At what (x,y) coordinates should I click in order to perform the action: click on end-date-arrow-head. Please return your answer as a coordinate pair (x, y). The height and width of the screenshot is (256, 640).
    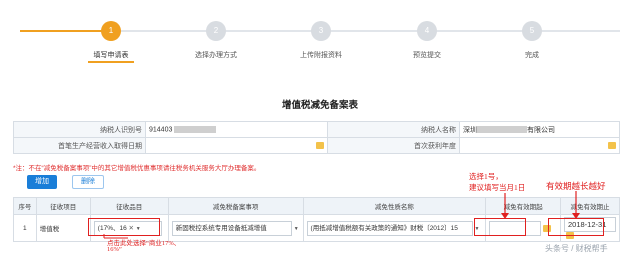
    Looking at the image, I should click on (576, 216).